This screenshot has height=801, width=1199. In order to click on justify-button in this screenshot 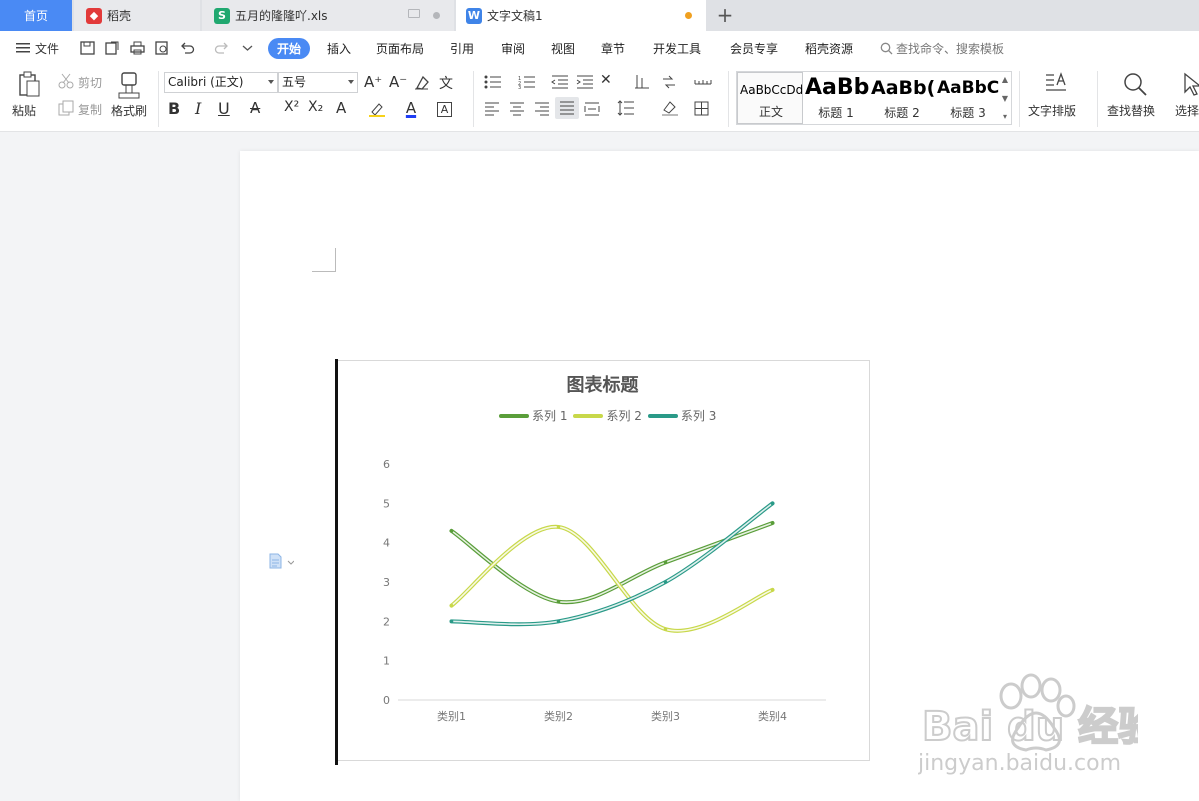, I will do `click(567, 108)`.